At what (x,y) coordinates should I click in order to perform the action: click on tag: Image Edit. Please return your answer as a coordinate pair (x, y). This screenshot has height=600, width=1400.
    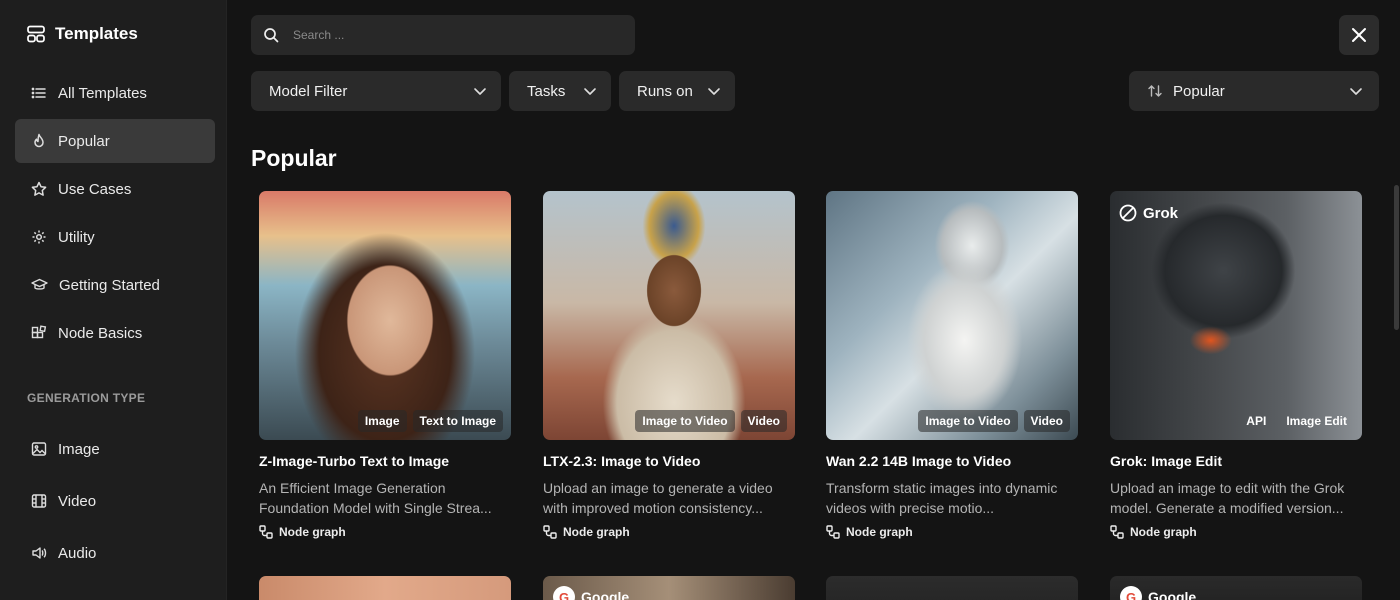
    Looking at the image, I should click on (1316, 421).